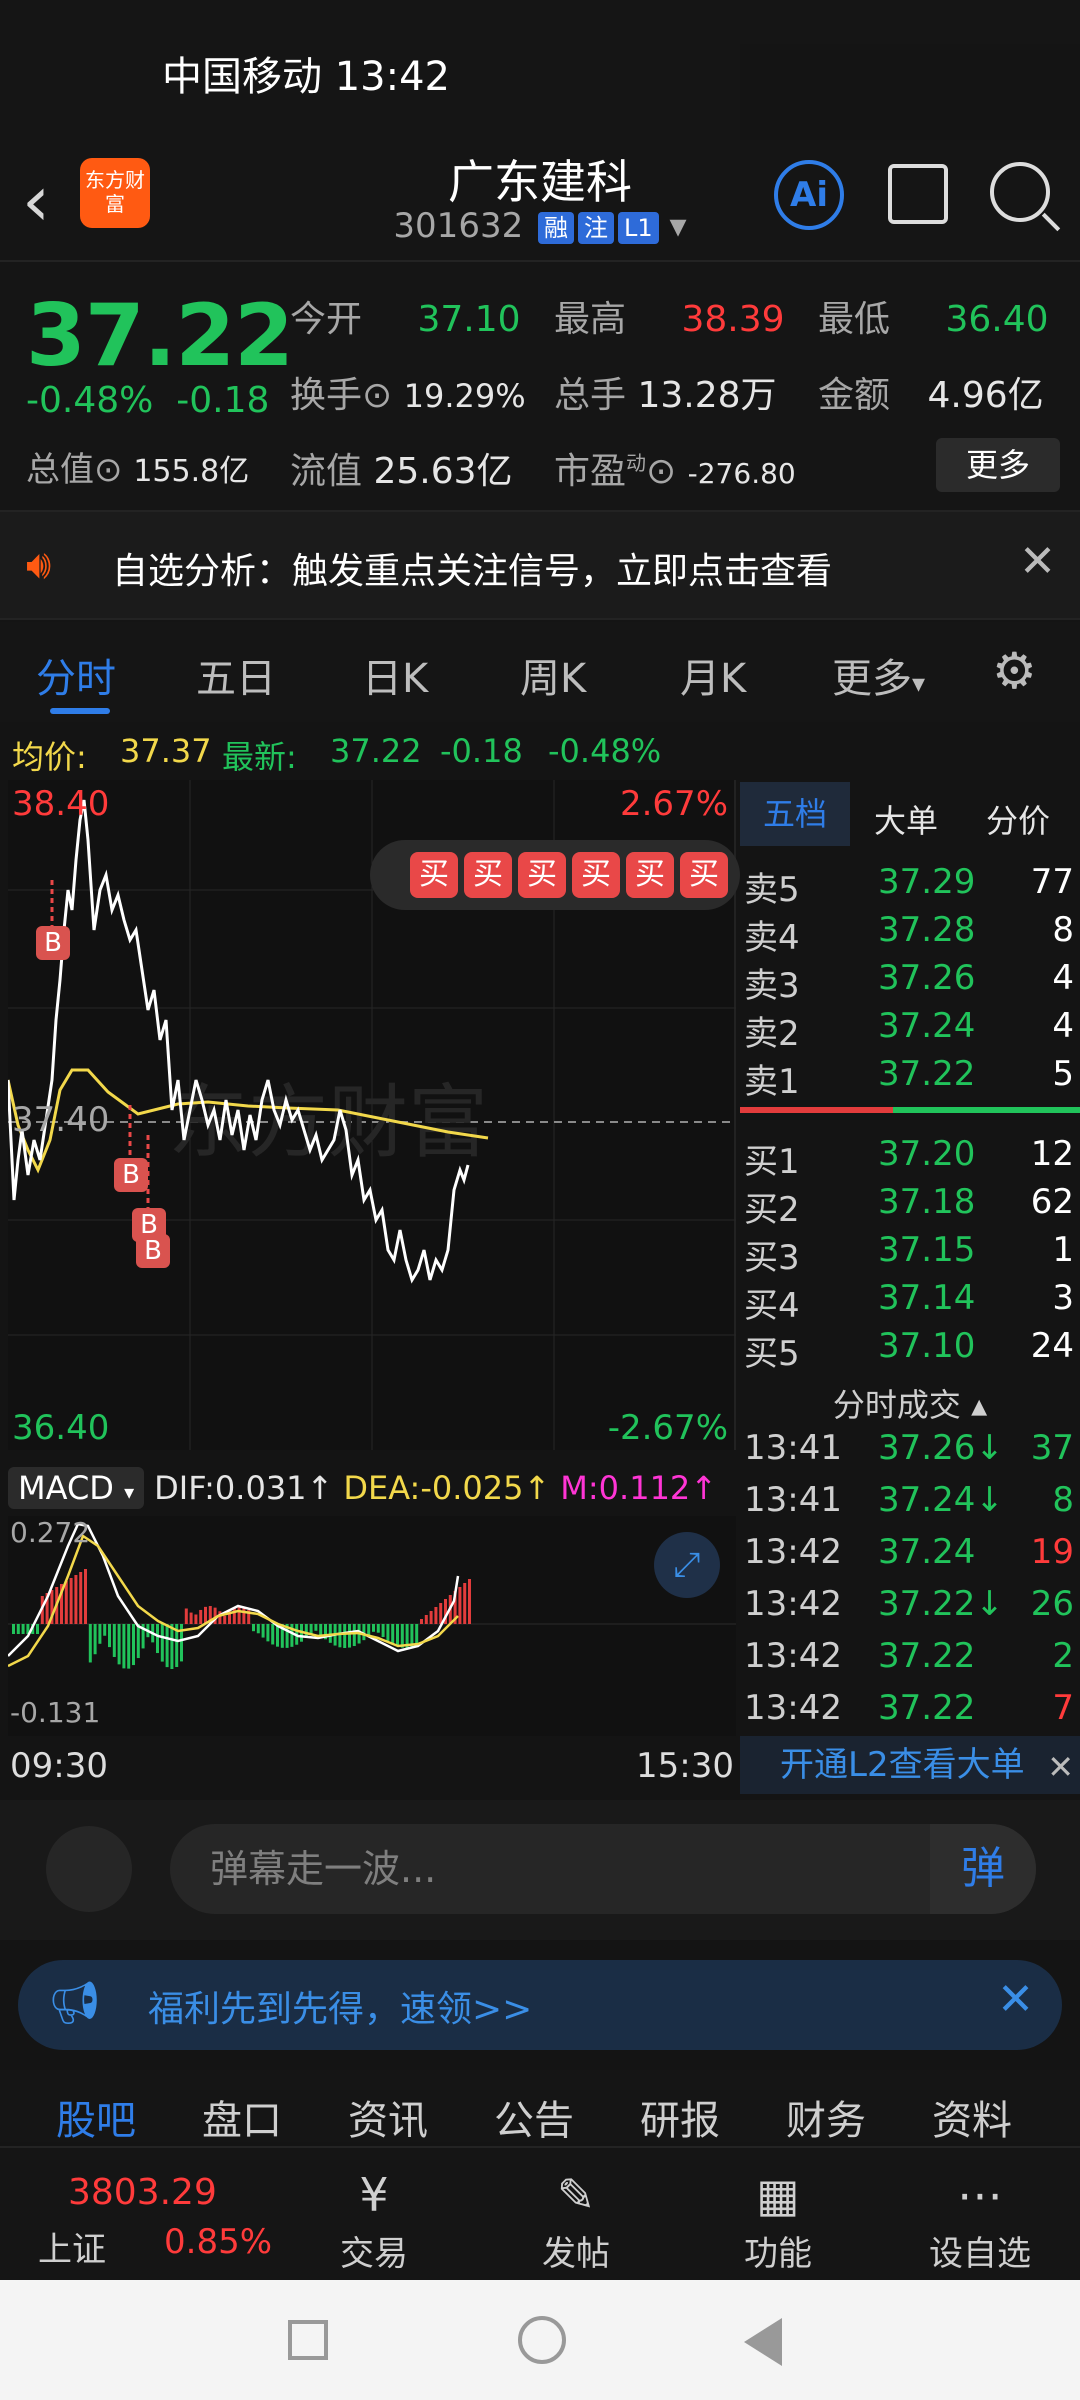 The height and width of the screenshot is (2400, 1080). I want to click on tab-underline, so click(80, 711).